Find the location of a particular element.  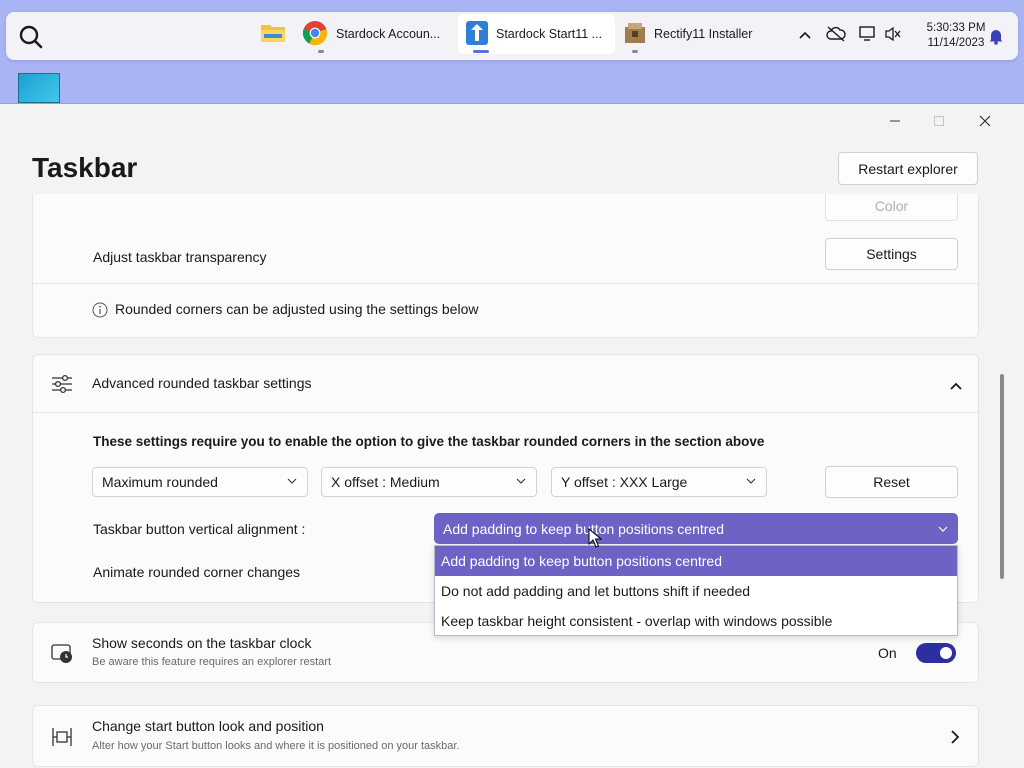

restart-explorer-button: Restart explorer is located at coordinates (908, 168).